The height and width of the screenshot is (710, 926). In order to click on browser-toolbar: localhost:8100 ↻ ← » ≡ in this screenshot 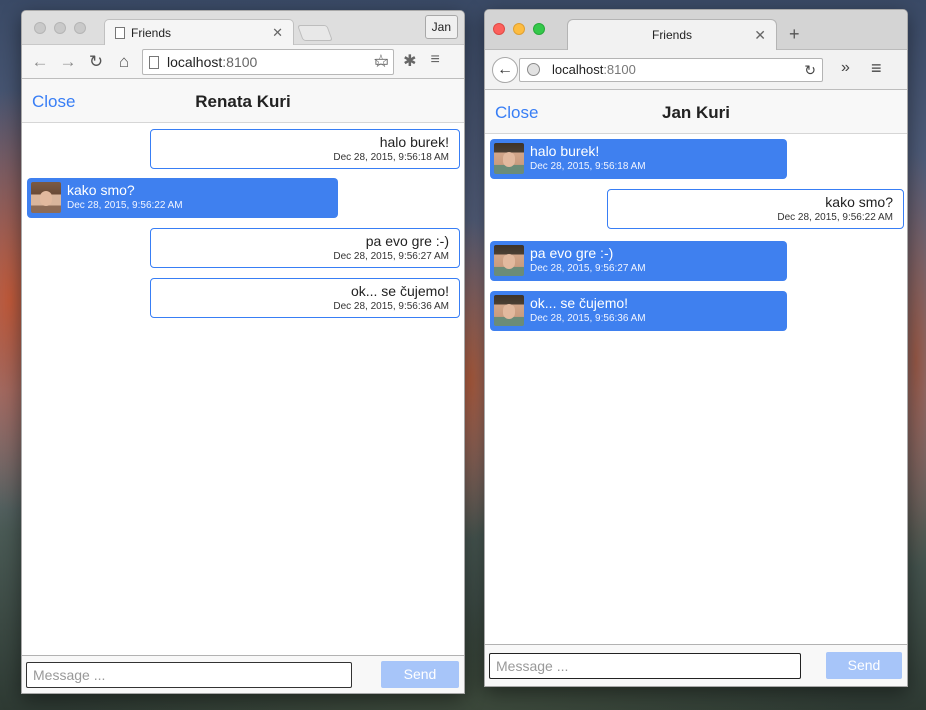, I will do `click(696, 70)`.